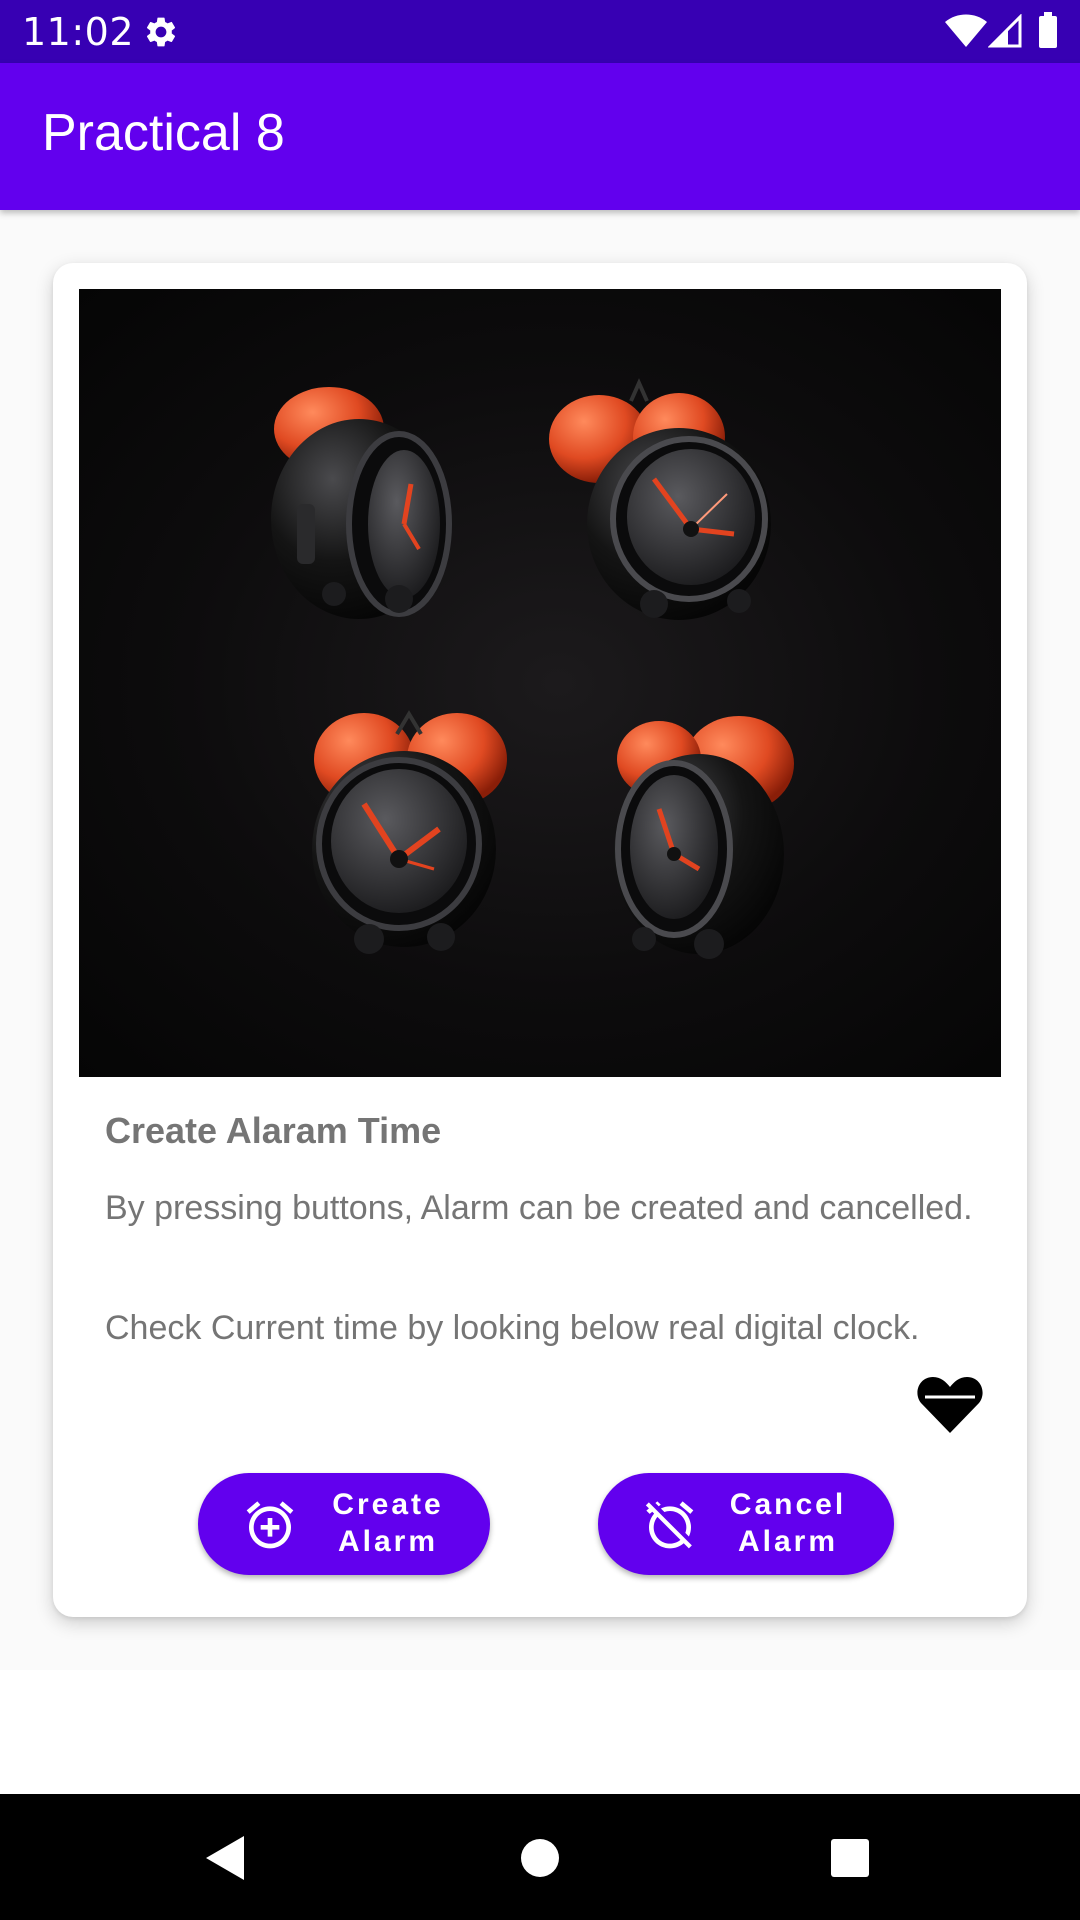  Describe the element at coordinates (670, 1525) in the screenshot. I see `alarm-off-icon` at that location.